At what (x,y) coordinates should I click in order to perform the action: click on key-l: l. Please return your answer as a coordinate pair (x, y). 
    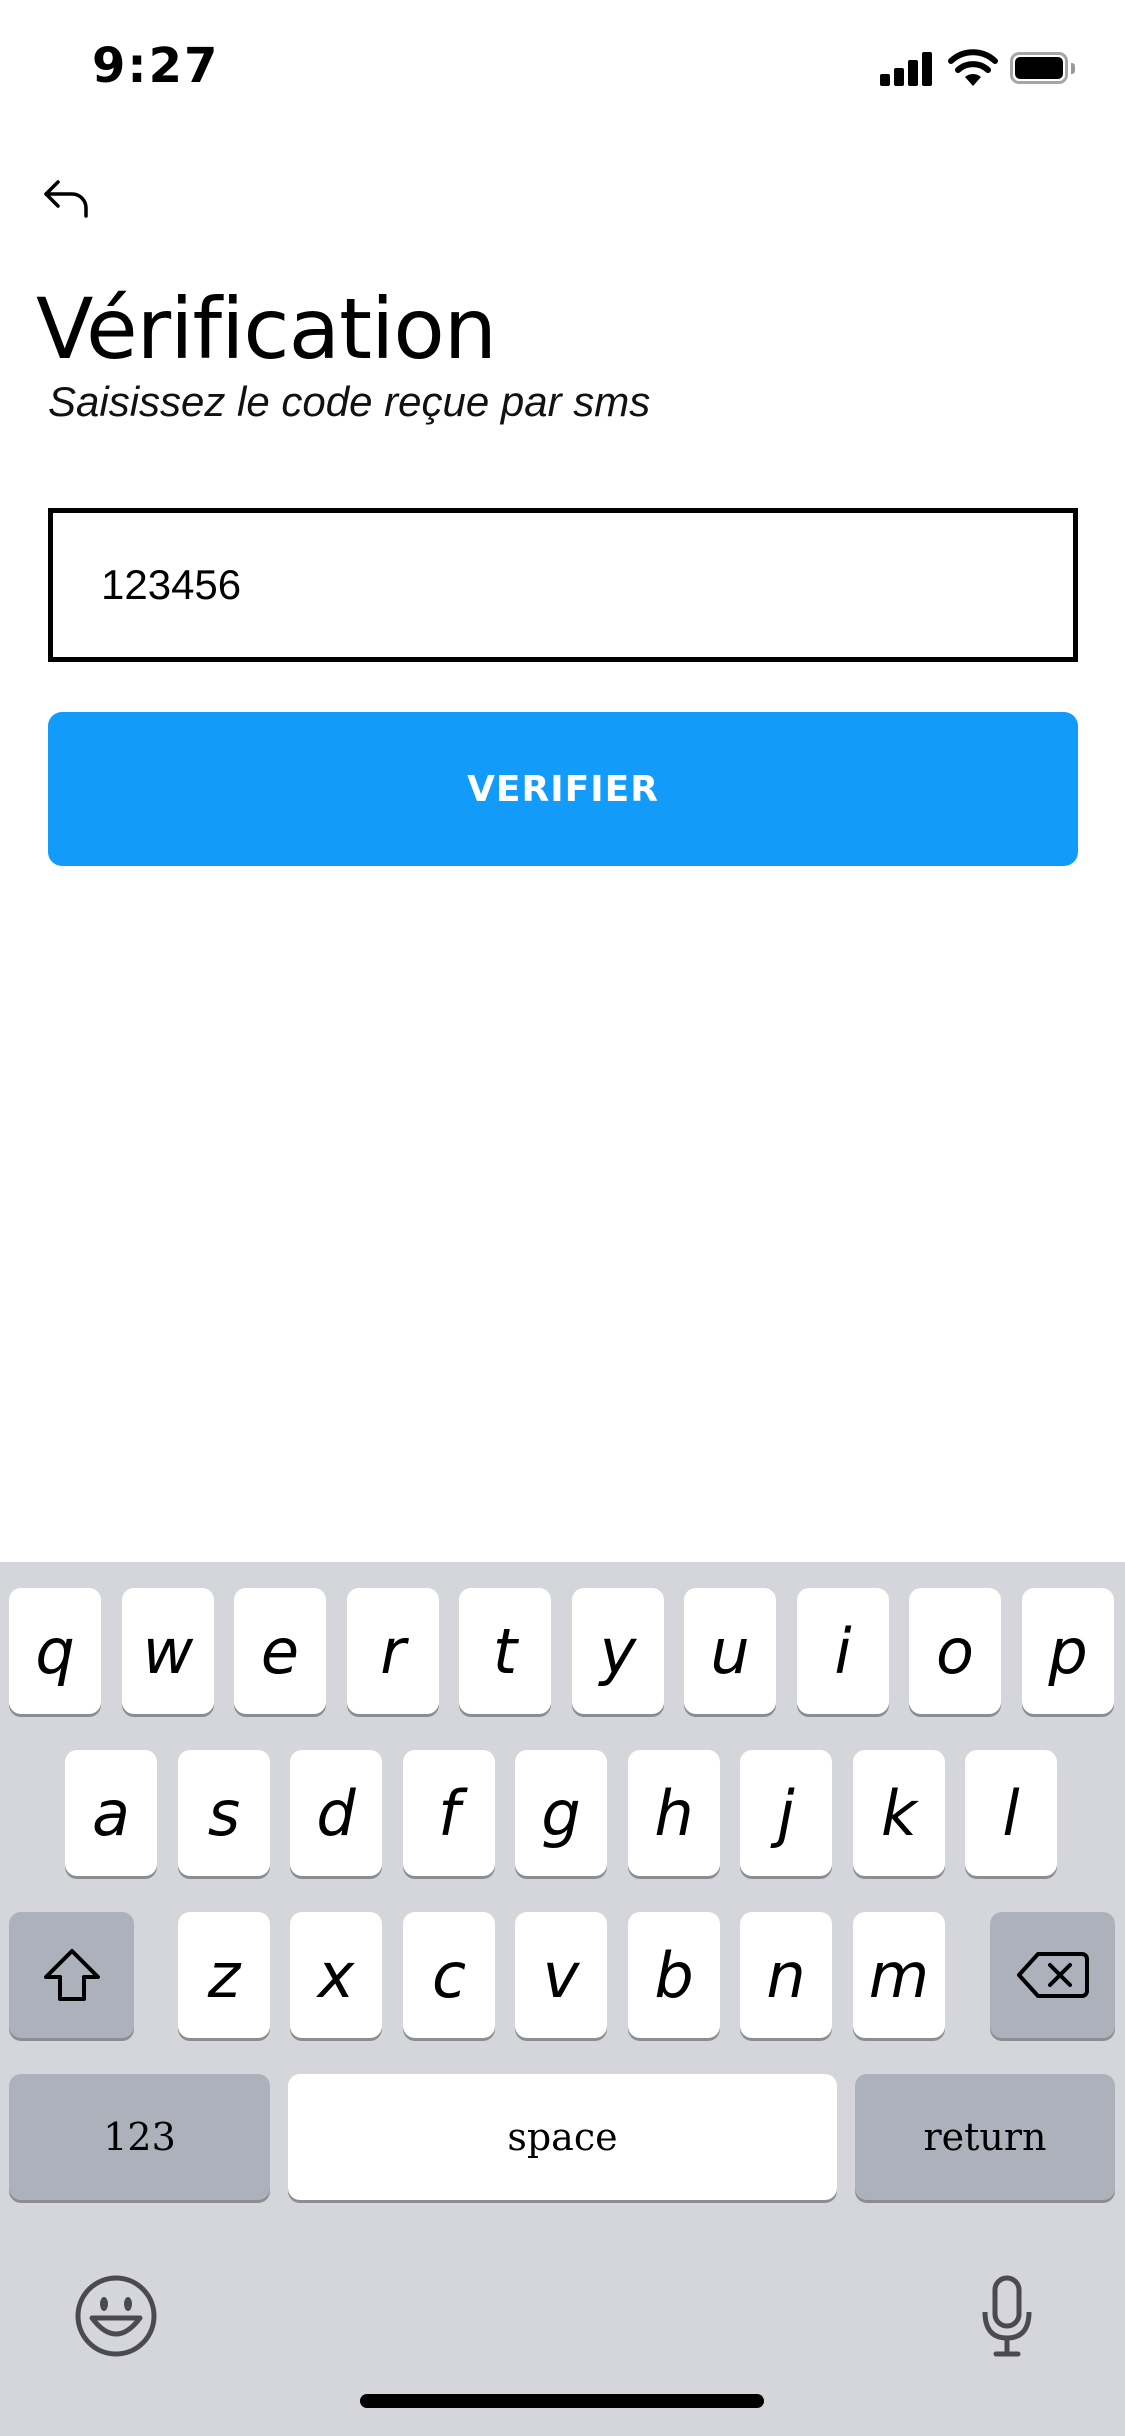
    Looking at the image, I should click on (1011, 1813).